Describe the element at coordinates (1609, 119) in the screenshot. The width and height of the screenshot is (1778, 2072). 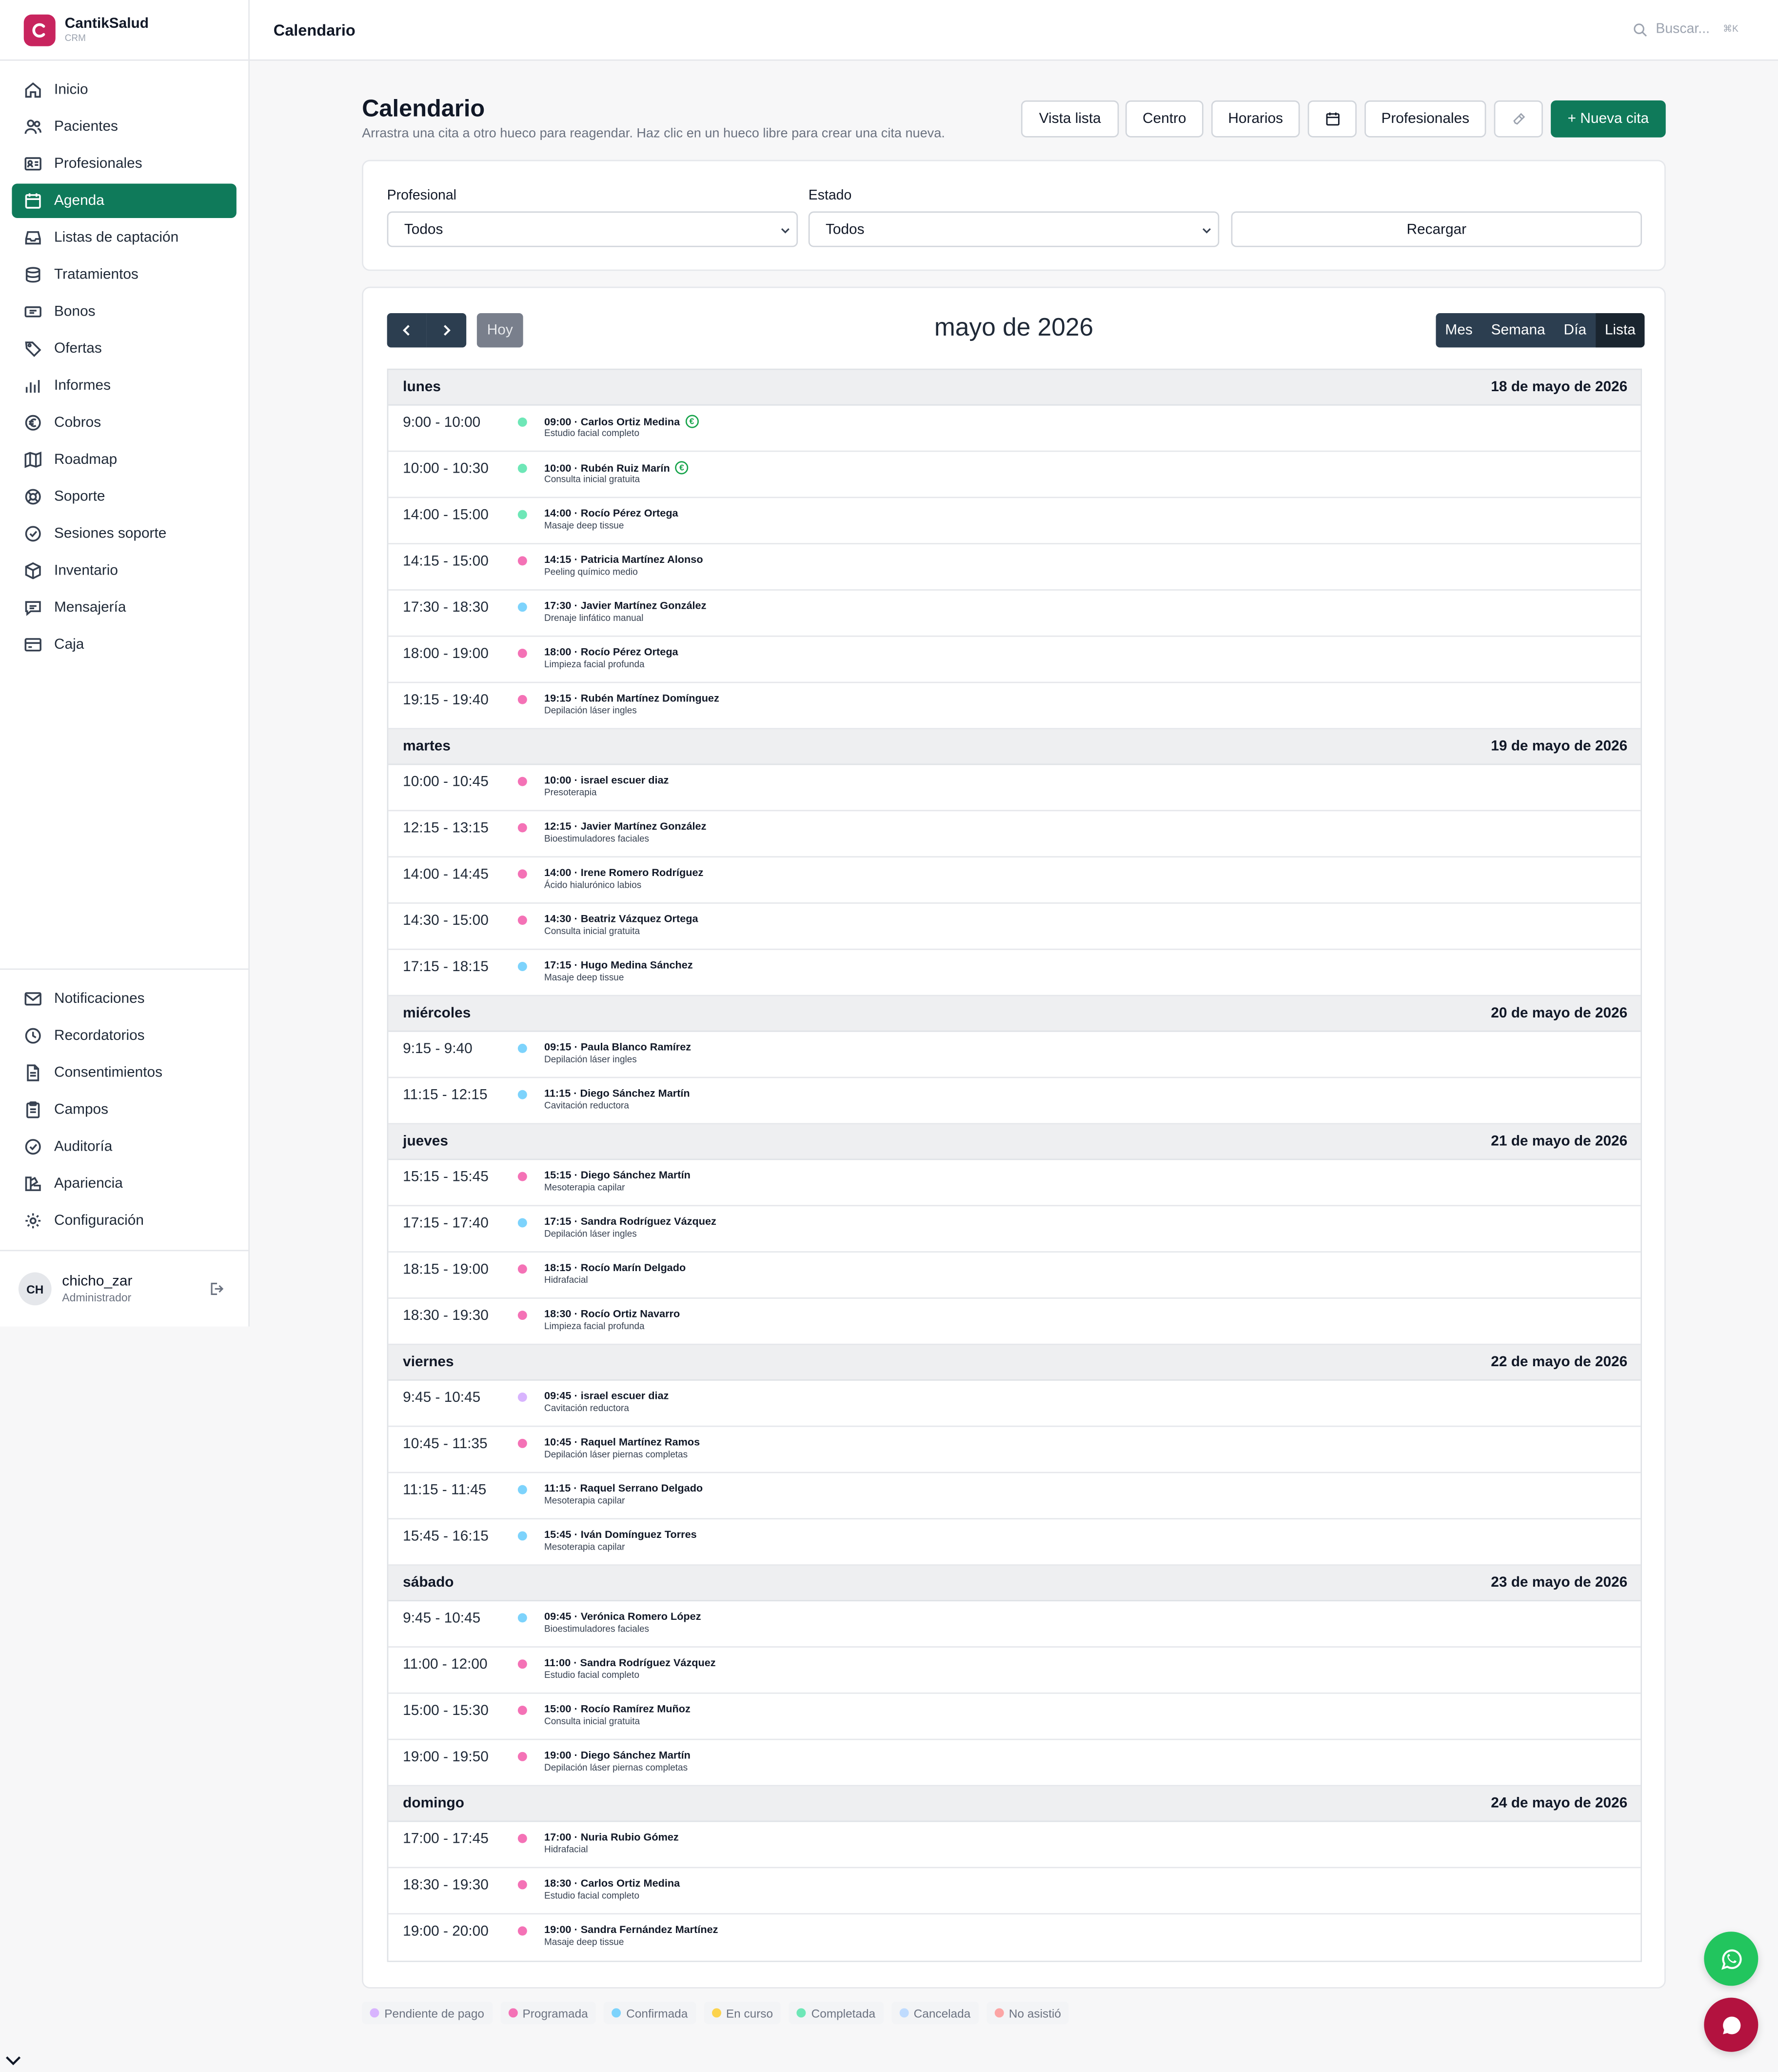
I see `new-appointment-button: + Nueva cita` at that location.